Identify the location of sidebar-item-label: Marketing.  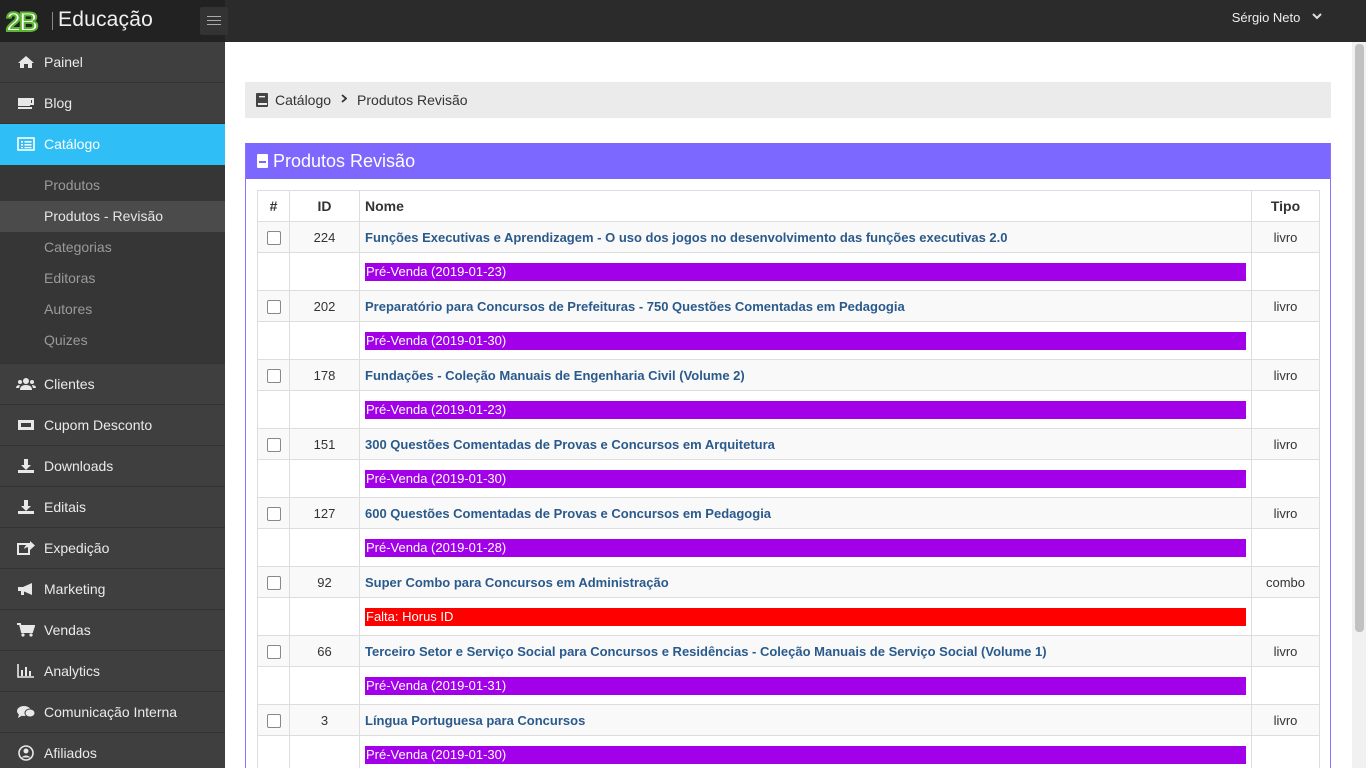
(75, 589).